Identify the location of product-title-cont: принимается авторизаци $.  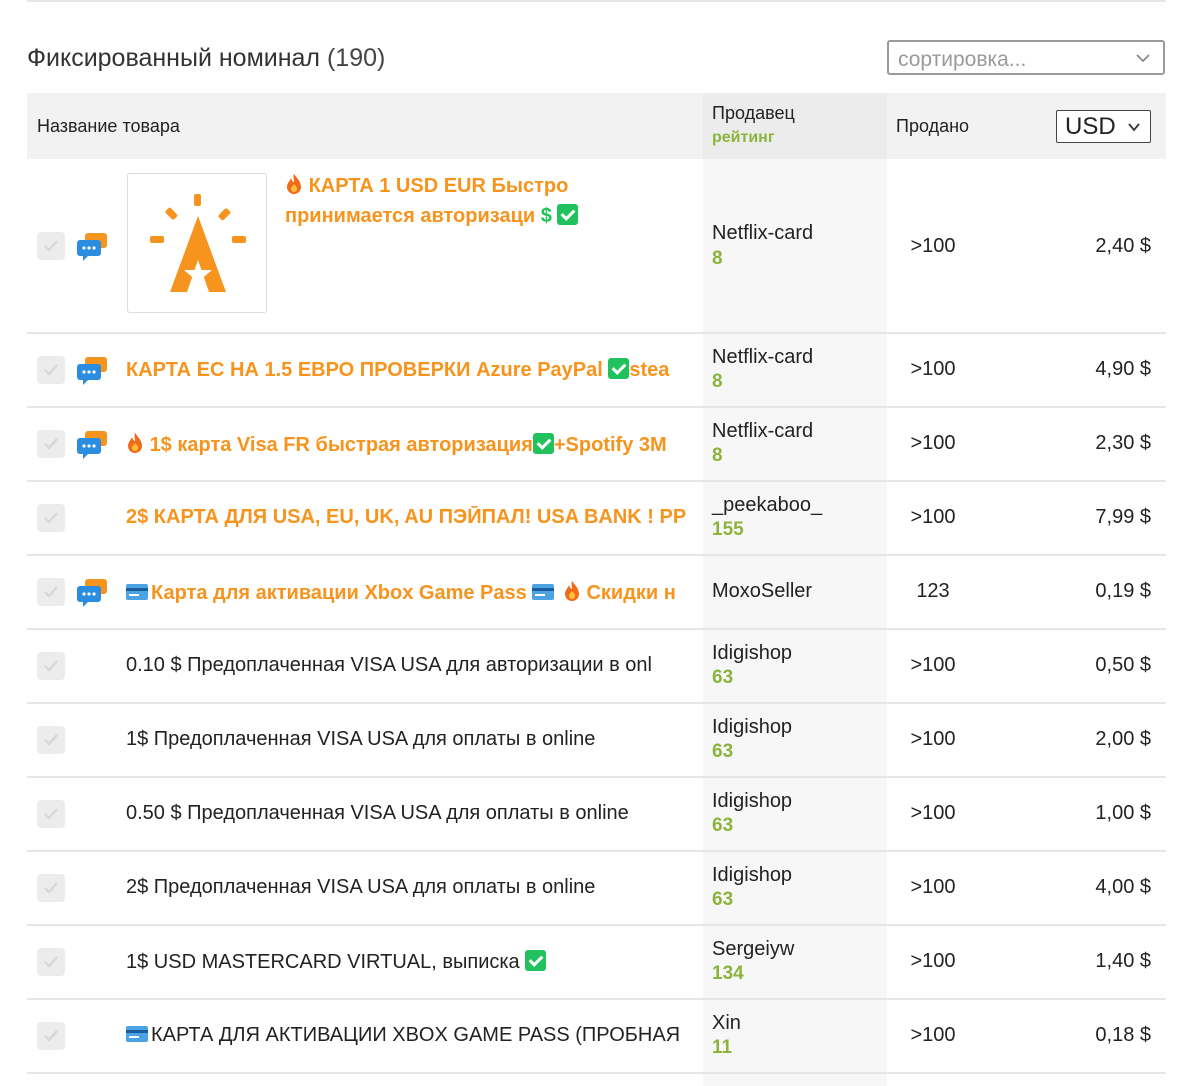
(495, 216).